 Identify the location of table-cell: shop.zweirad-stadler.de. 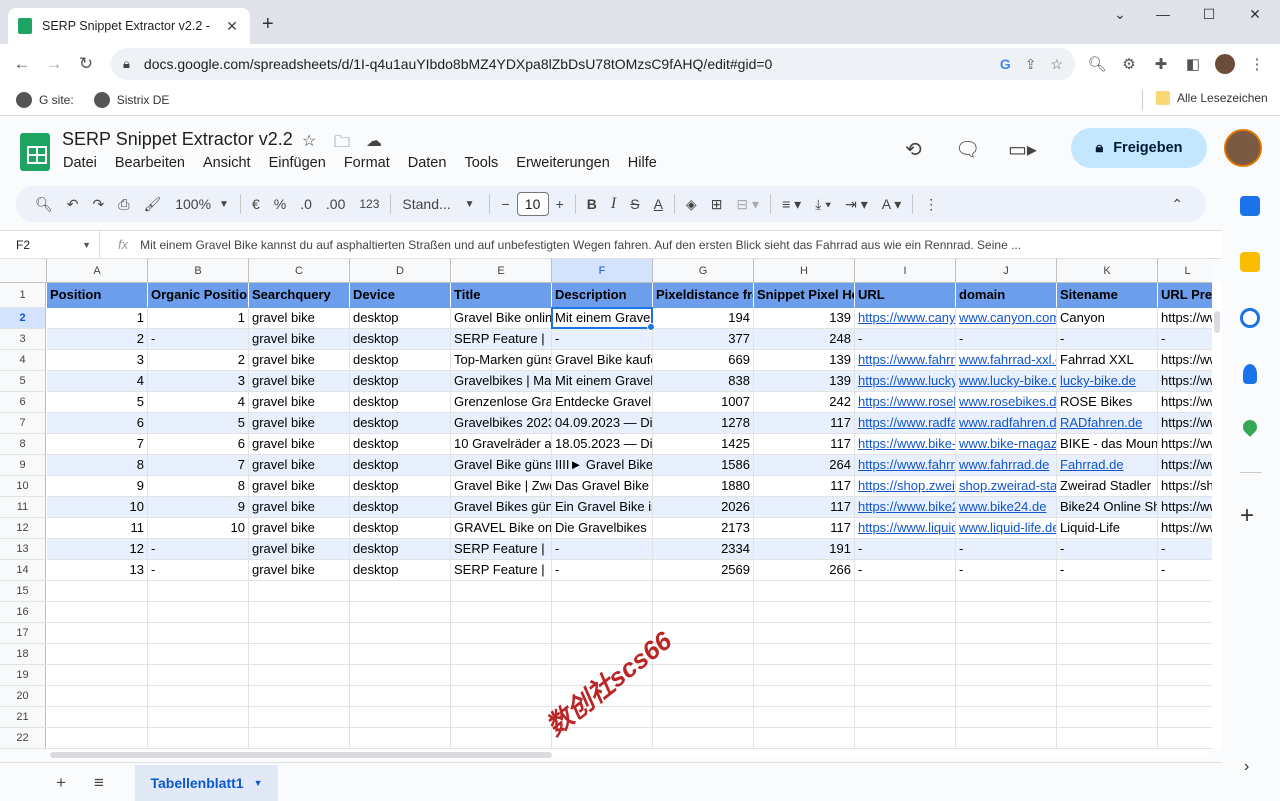
(1006, 486).